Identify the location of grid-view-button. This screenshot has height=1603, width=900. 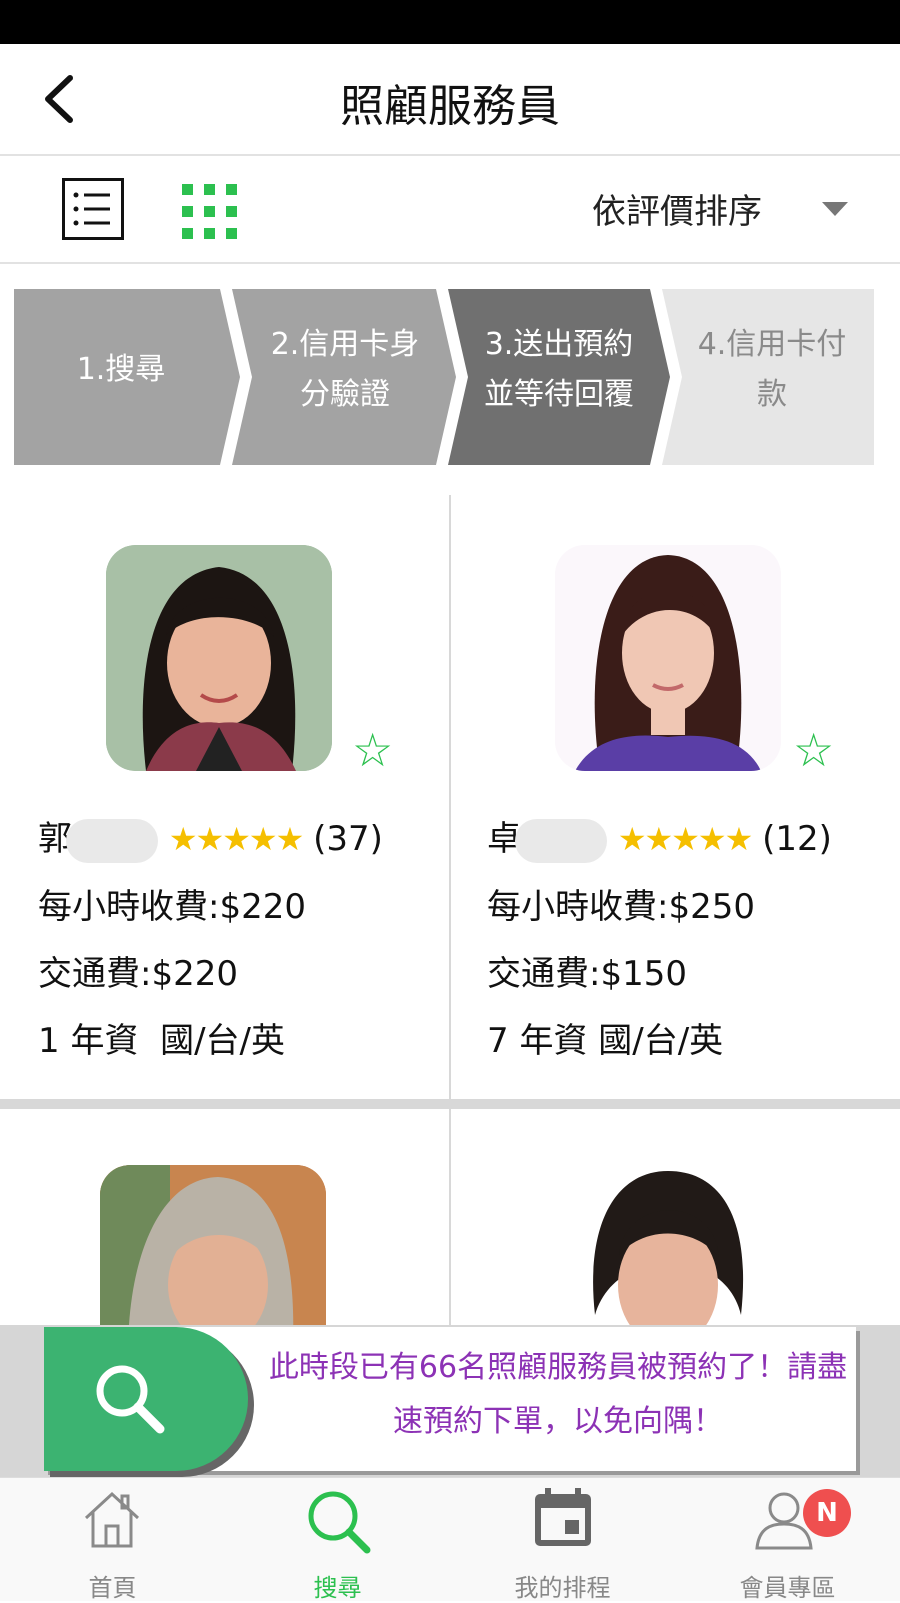
(210, 212).